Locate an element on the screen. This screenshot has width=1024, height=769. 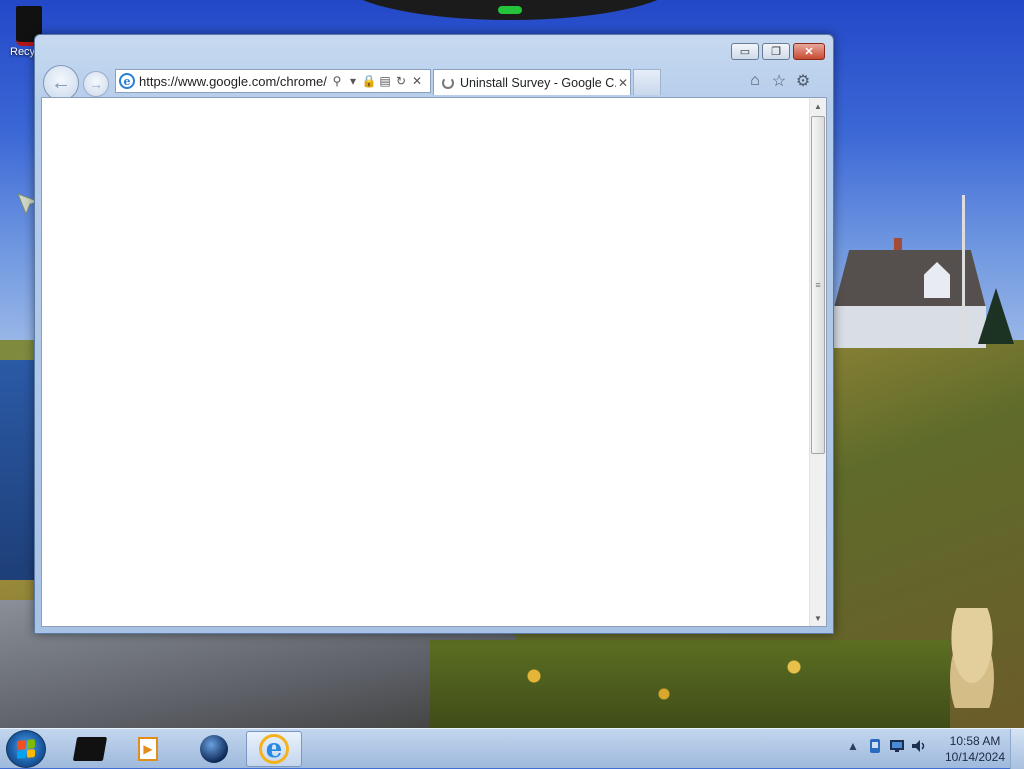
scrollbar-thumb: ≡ is located at coordinates (818, 285).